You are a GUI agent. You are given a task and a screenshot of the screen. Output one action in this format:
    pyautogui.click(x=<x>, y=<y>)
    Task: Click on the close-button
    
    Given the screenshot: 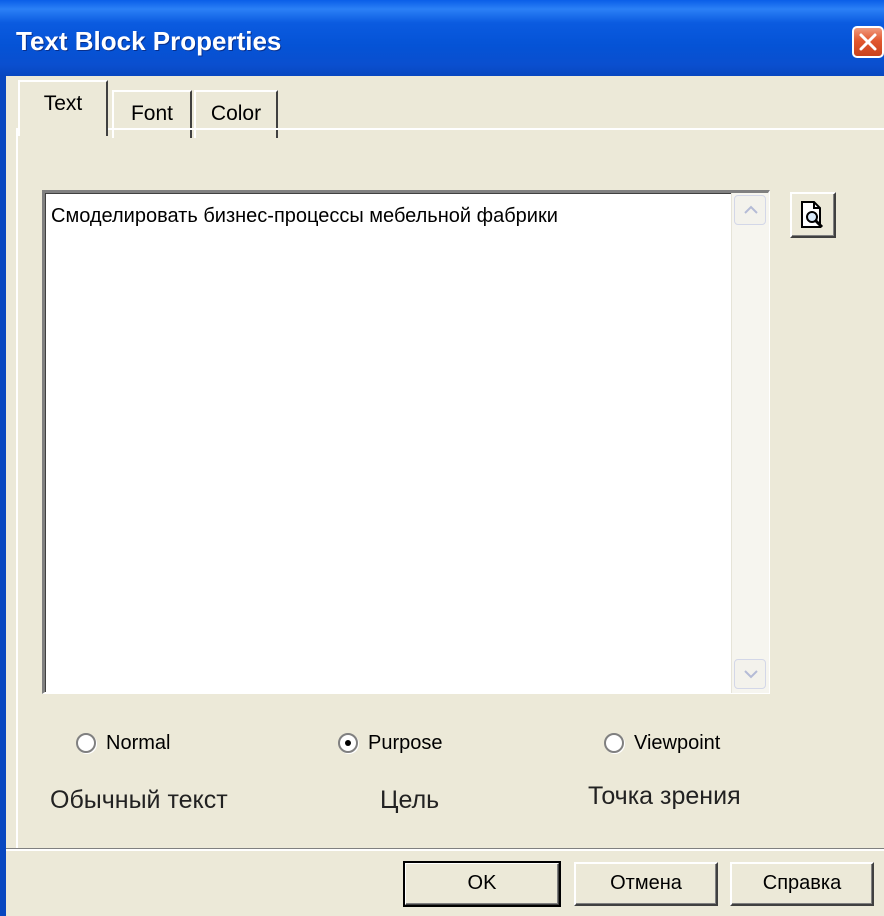 What is the action you would take?
    pyautogui.click(x=868, y=42)
    